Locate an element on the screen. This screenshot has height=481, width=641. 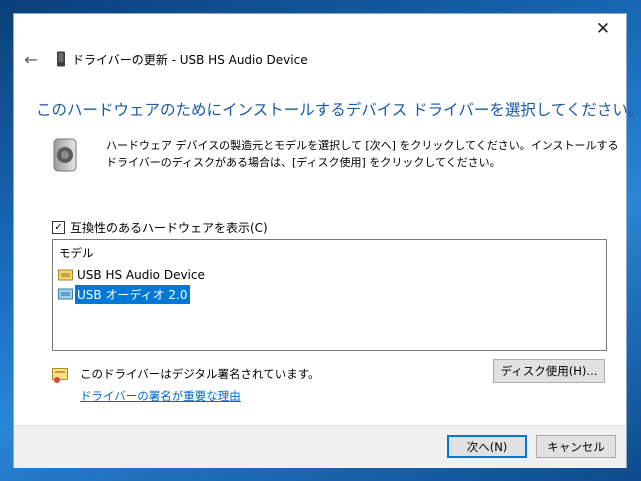
back-button: ← is located at coordinates (31, 59).